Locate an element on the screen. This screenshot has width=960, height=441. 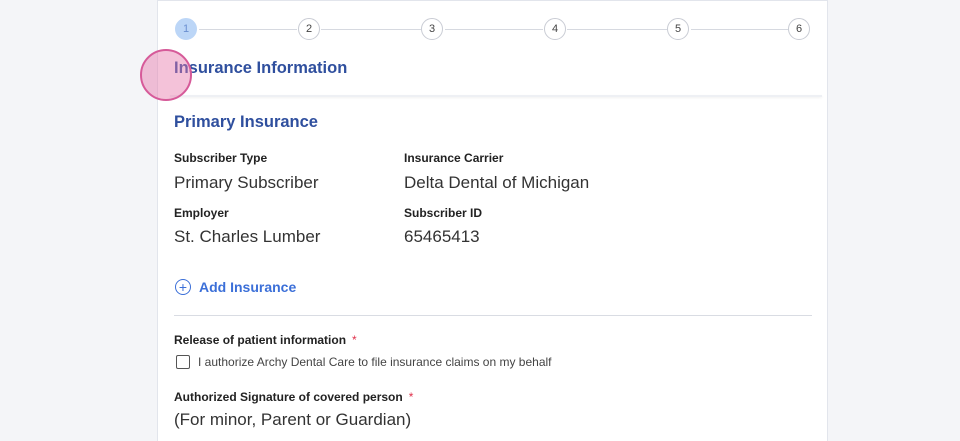
release-label: Release of patient information * is located at coordinates (265, 340).